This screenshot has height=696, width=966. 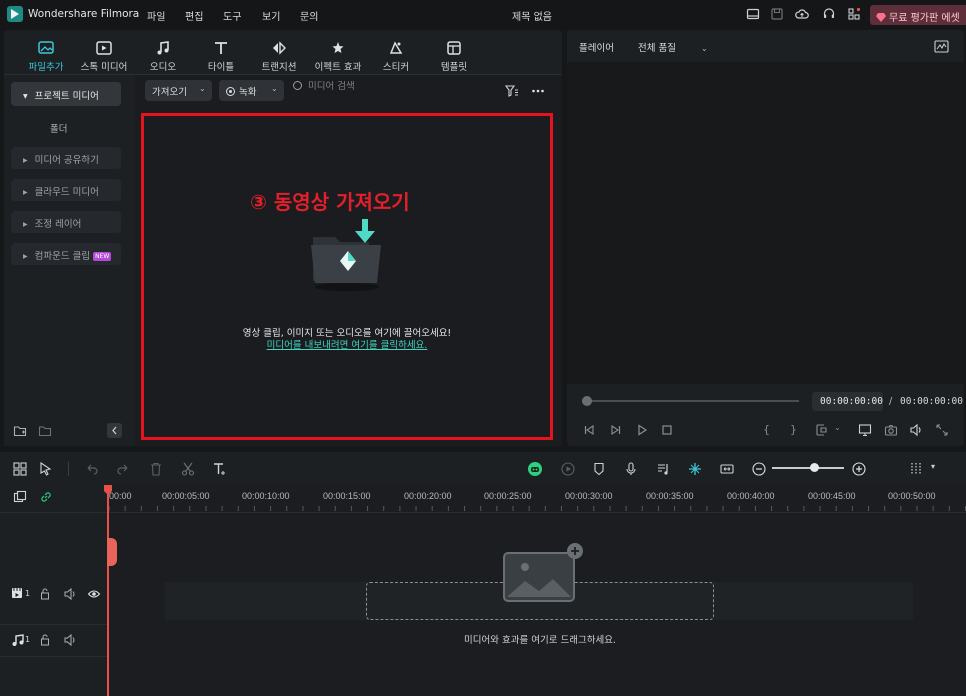 What do you see at coordinates (178, 90) in the screenshot?
I see `import-dropdown: 가져오기 ⌄` at bounding box center [178, 90].